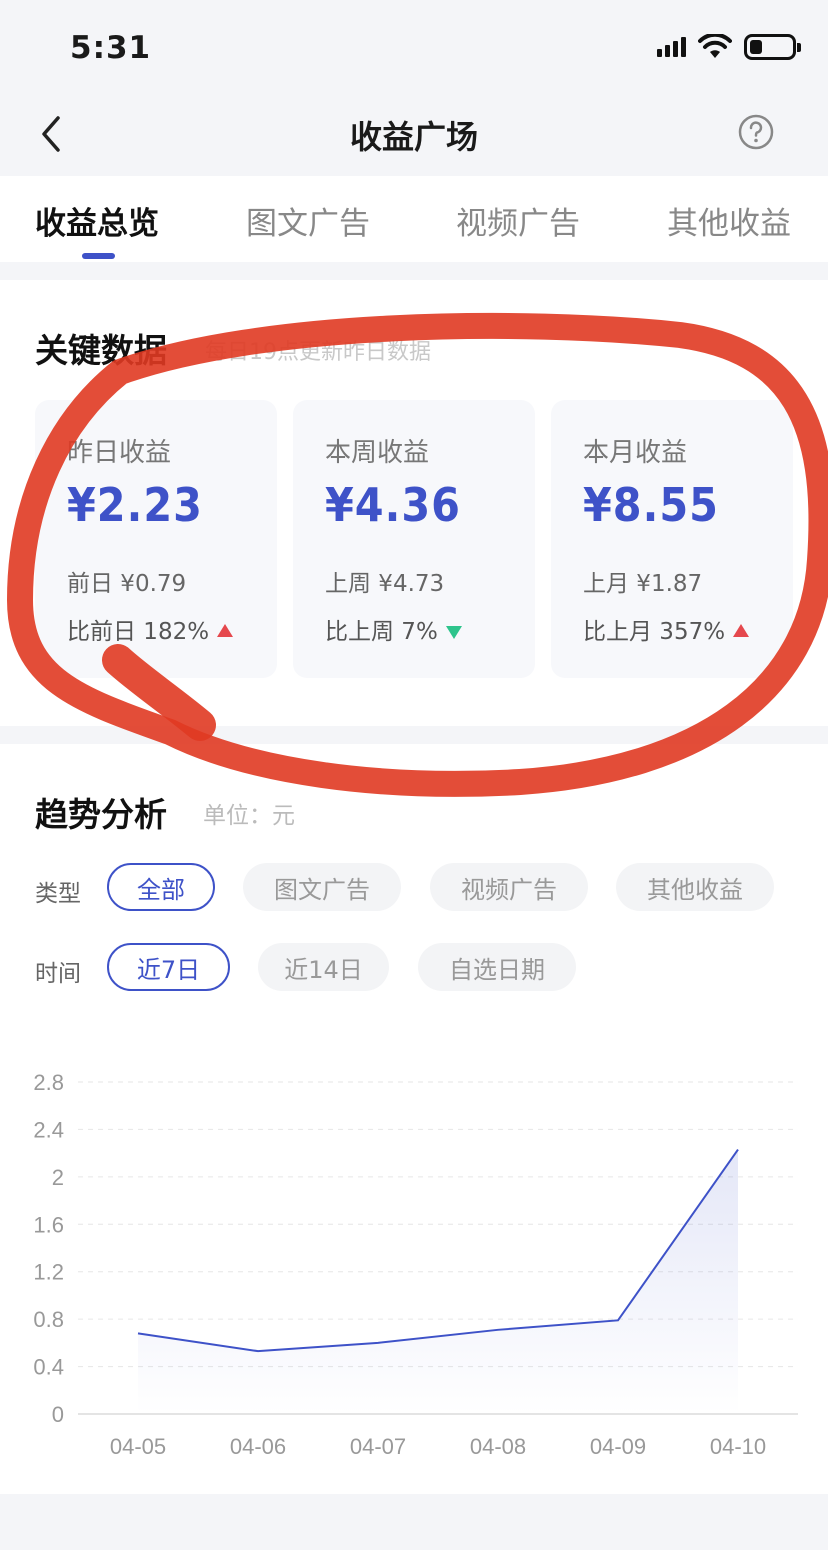 Image resolution: width=828 pixels, height=1550 pixels. Describe the element at coordinates (156, 539) in the screenshot. I see `card-yesterday: 昨日收益 ¥2.23 前日 ¥0.79 比前日 182%` at that location.